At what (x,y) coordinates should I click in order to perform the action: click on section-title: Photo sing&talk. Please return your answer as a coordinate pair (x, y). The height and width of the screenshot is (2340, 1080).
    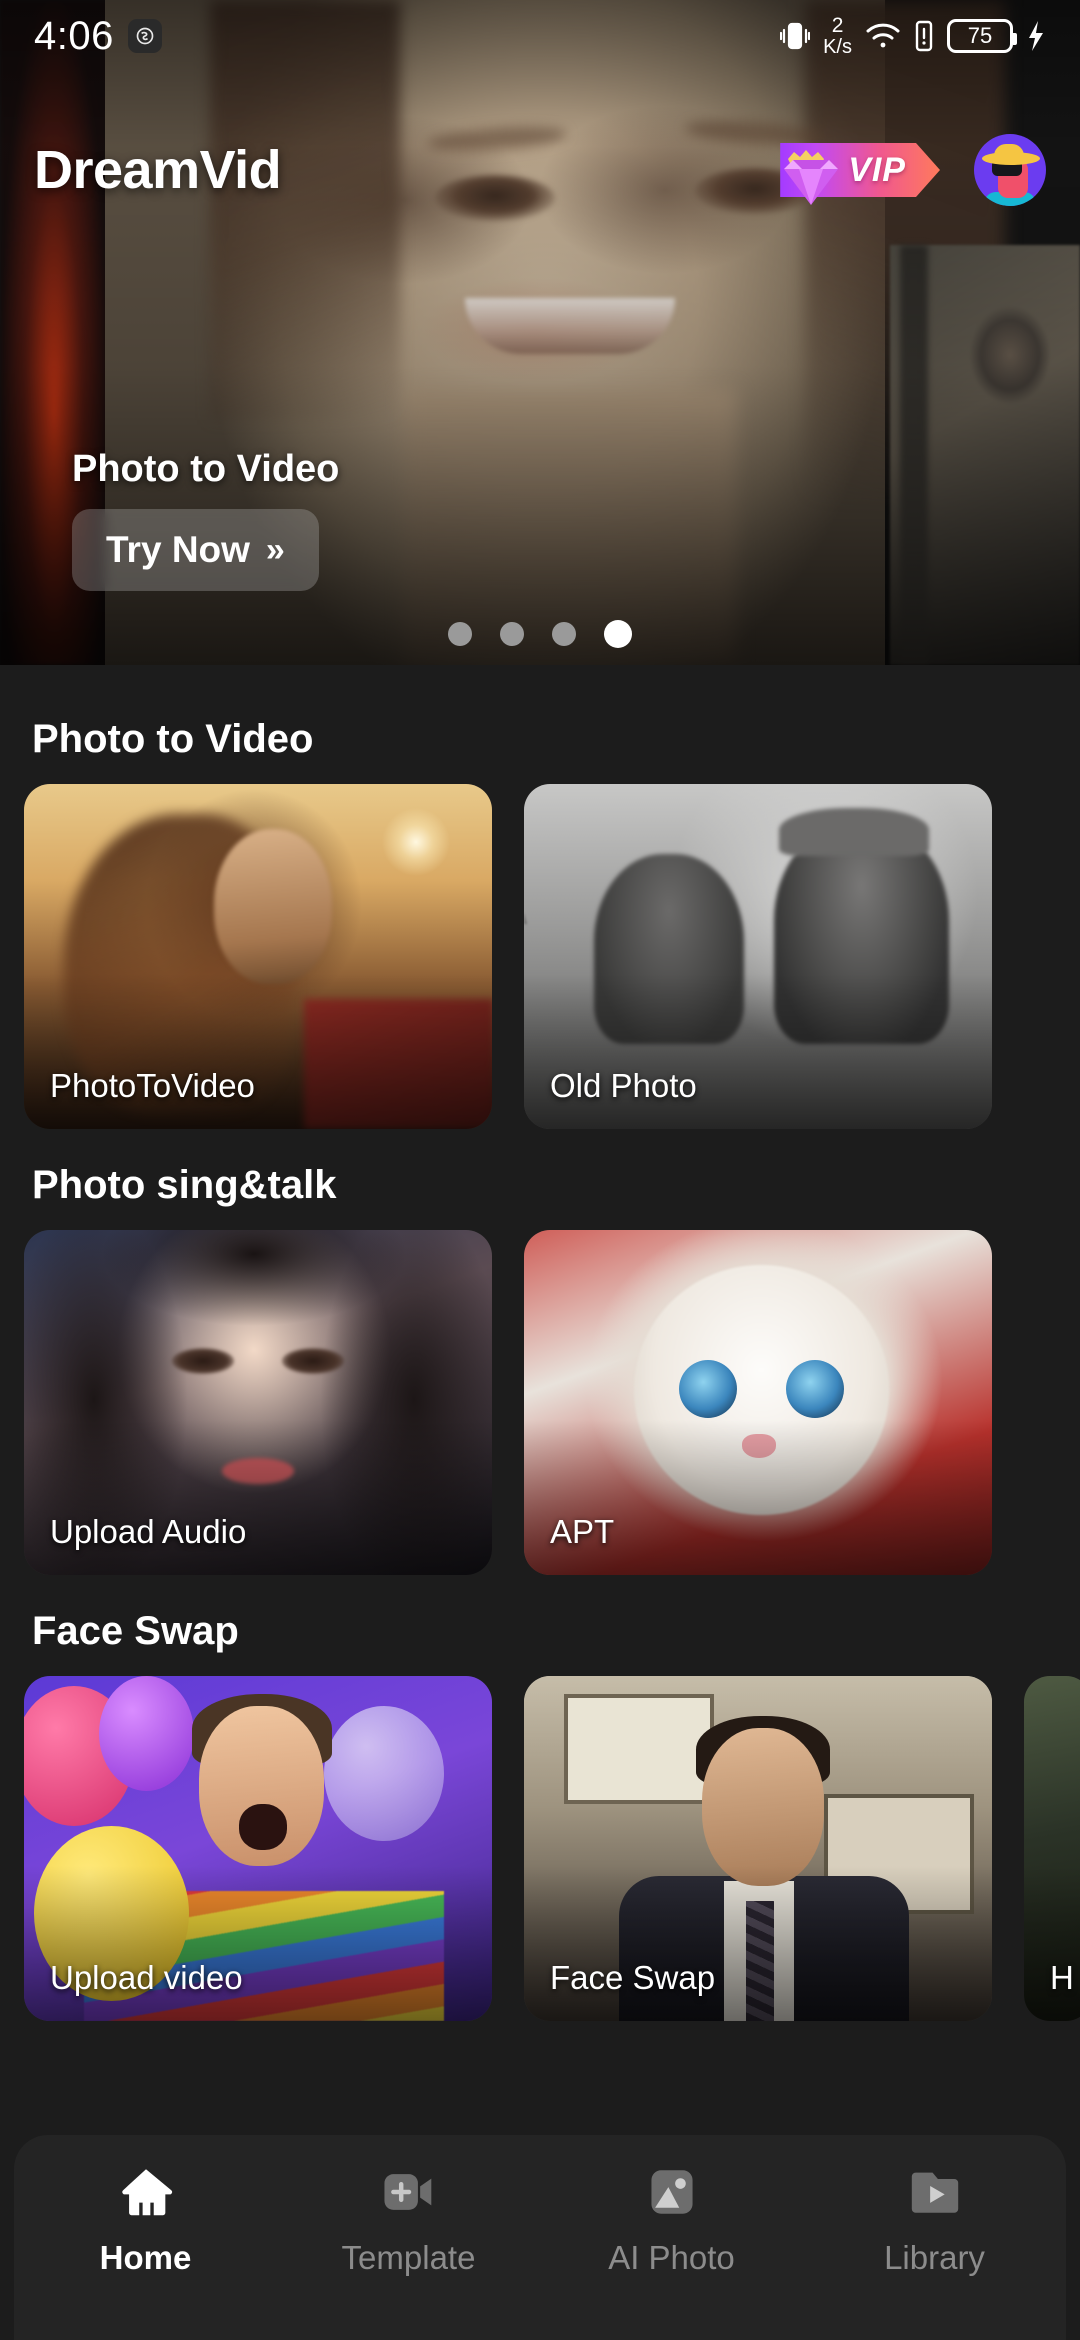
    Looking at the image, I should click on (184, 1185).